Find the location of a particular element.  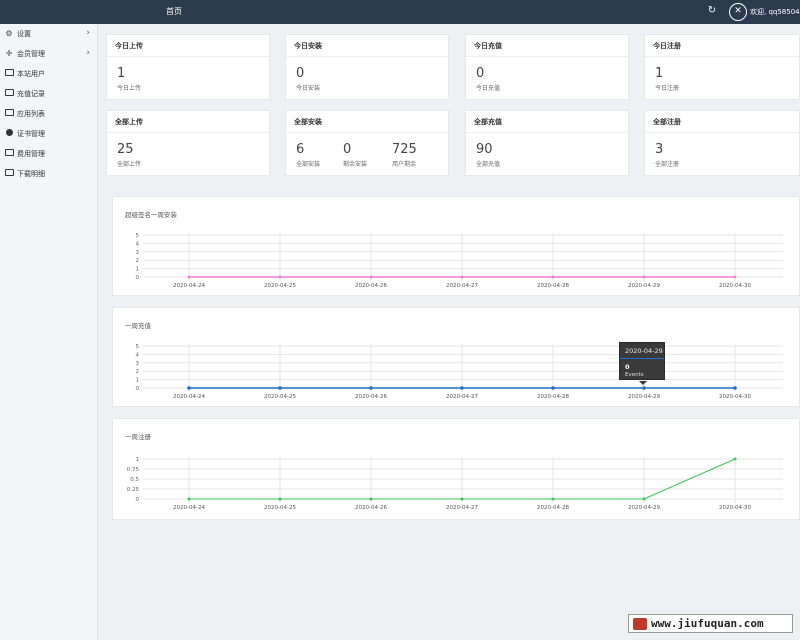

sidebar-item-fees: 费用管理 is located at coordinates (48, 154).